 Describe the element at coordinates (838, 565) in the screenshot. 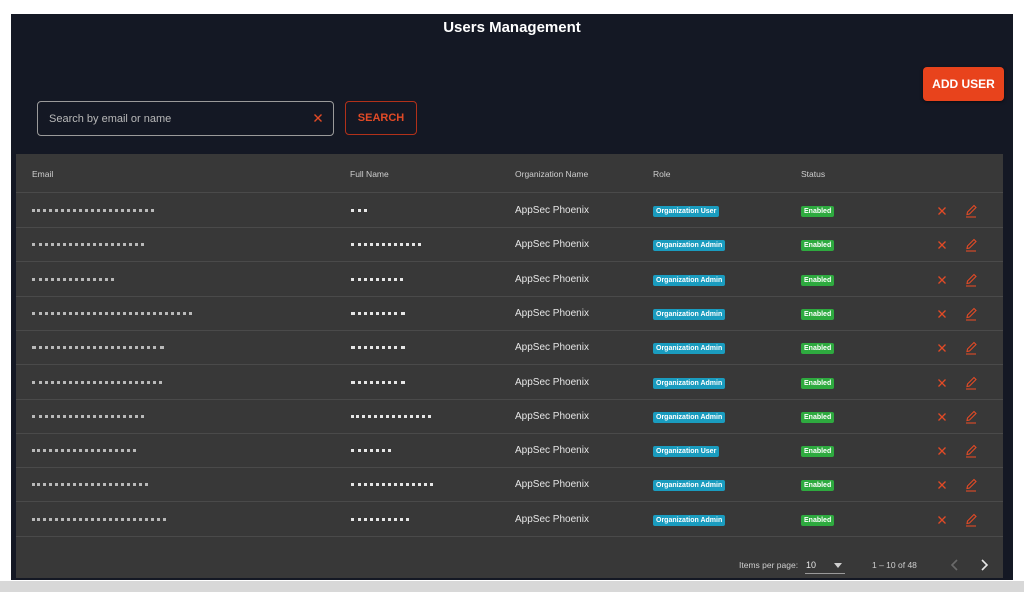

I see `caret-down-icon` at that location.